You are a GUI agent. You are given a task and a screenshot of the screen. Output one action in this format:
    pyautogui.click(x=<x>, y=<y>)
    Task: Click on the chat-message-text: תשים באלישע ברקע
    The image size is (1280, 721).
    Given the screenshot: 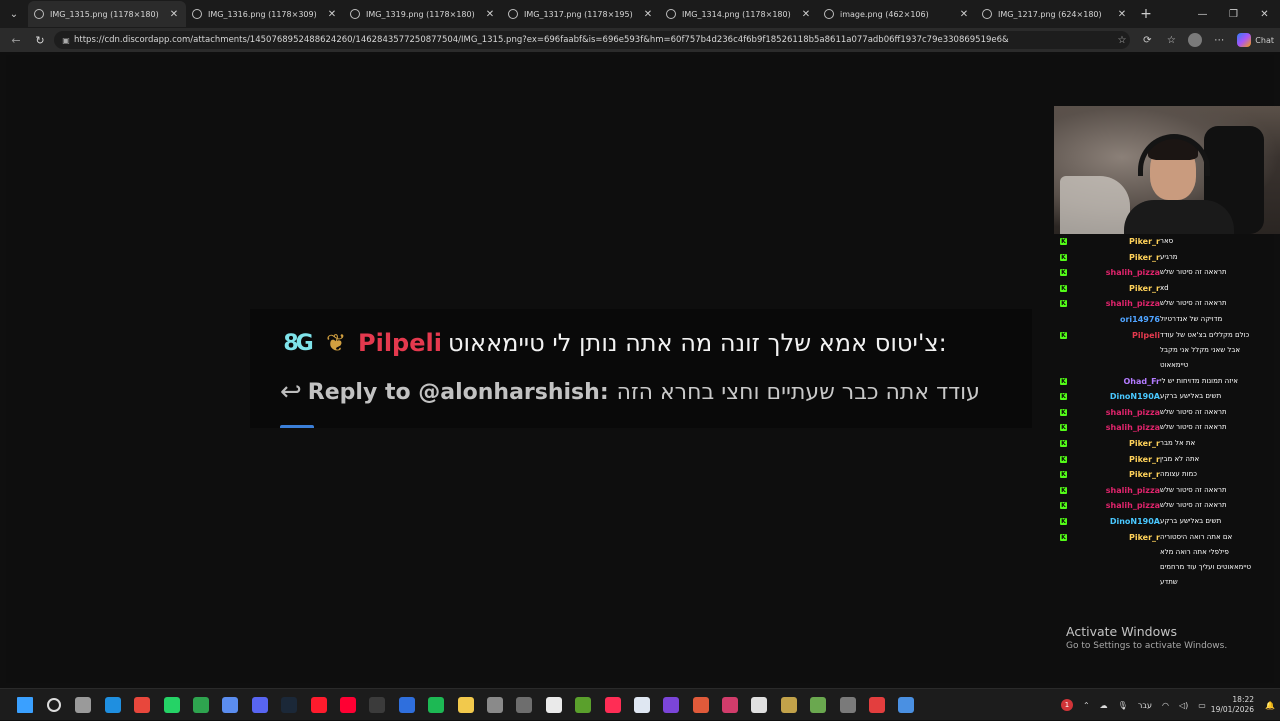 What is the action you would take?
    pyautogui.click(x=1191, y=520)
    